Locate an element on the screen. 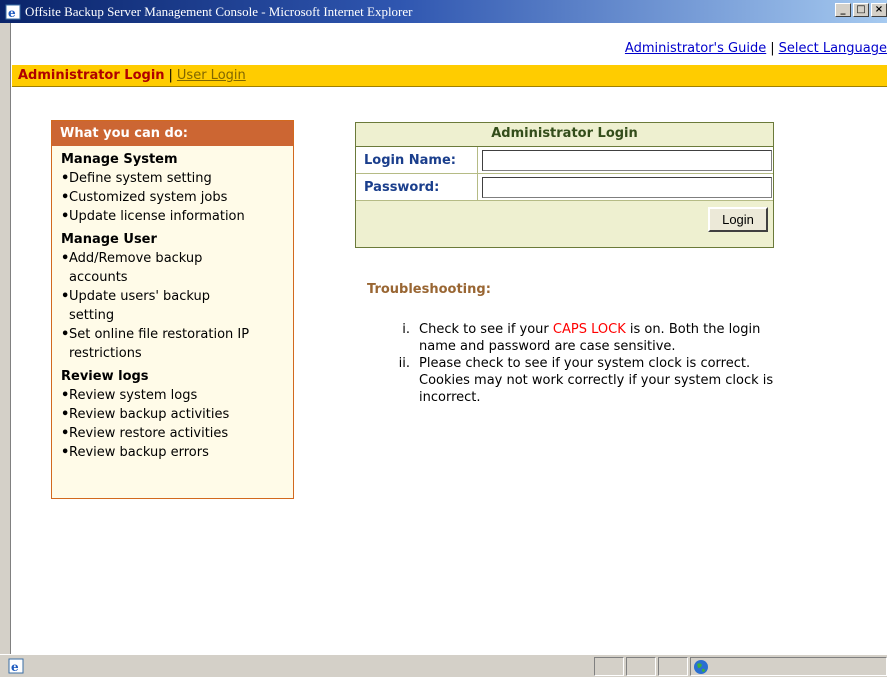 This screenshot has width=887, height=677. login-name-row: Login Name: is located at coordinates (564, 160).